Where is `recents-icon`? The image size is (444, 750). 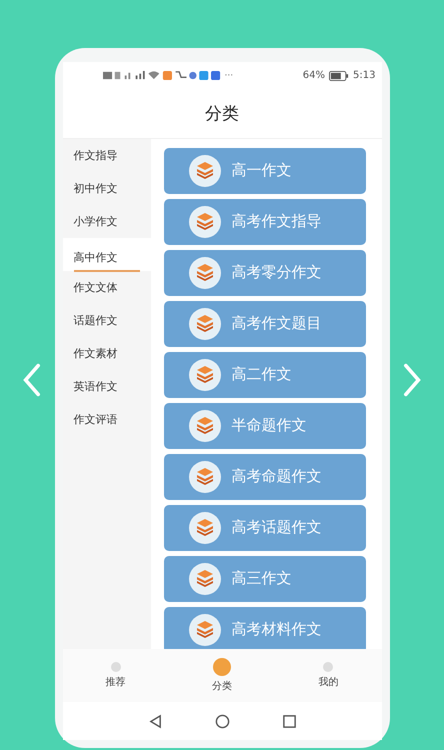 recents-icon is located at coordinates (289, 721).